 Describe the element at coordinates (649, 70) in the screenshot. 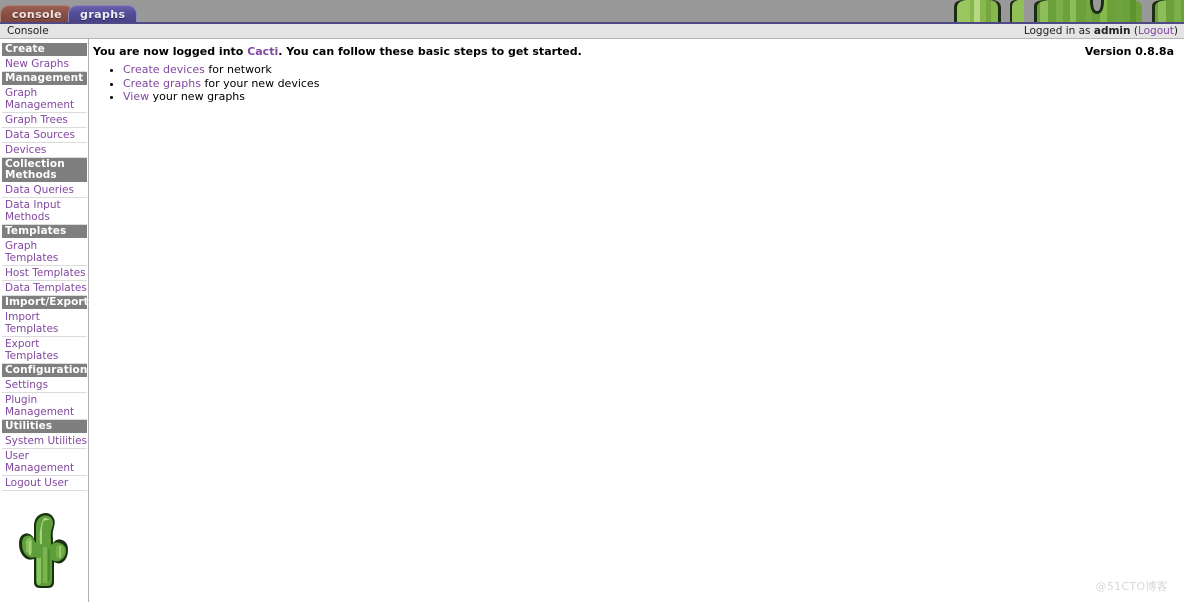

I see `list-item: Create devices for network` at that location.